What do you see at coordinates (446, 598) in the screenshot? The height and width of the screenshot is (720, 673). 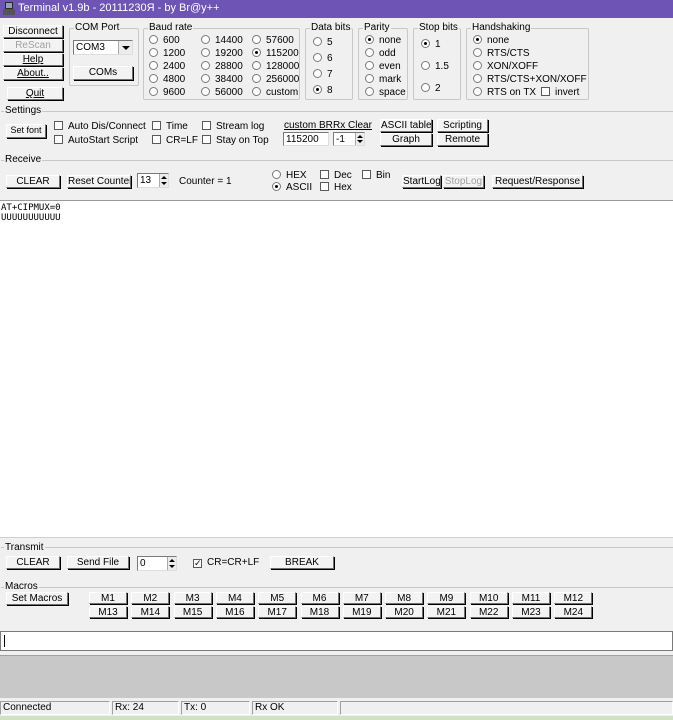 I see `macro-m9-button: M9` at bounding box center [446, 598].